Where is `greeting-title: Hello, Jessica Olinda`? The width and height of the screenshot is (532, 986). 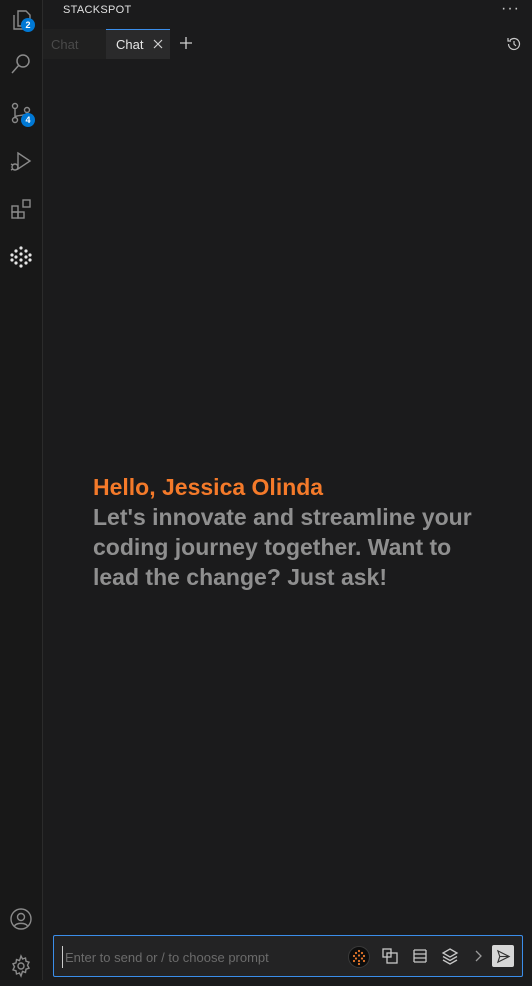 greeting-title: Hello, Jessica Olinda is located at coordinates (208, 487).